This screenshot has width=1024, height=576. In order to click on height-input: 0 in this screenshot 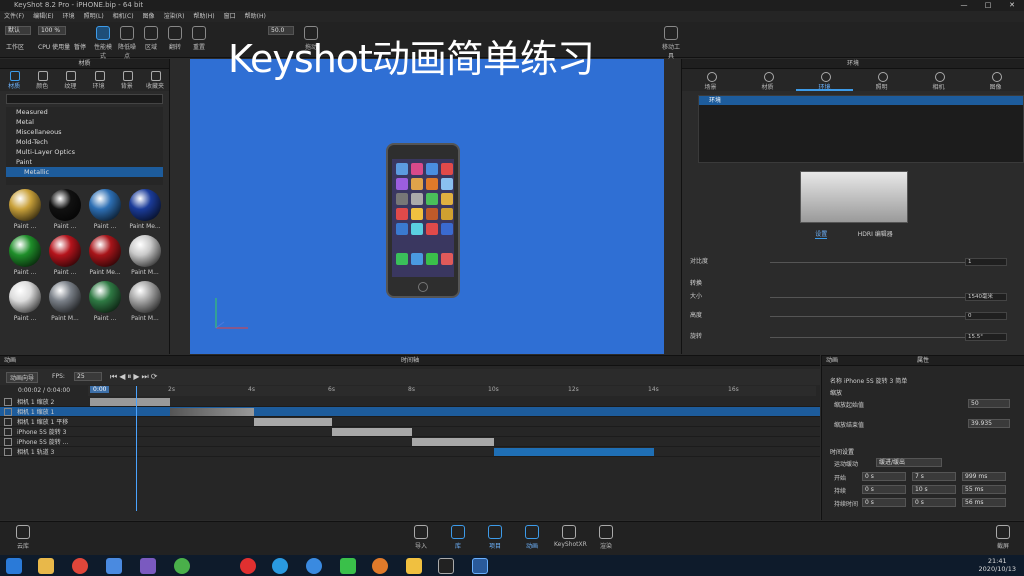, I will do `click(986, 316)`.